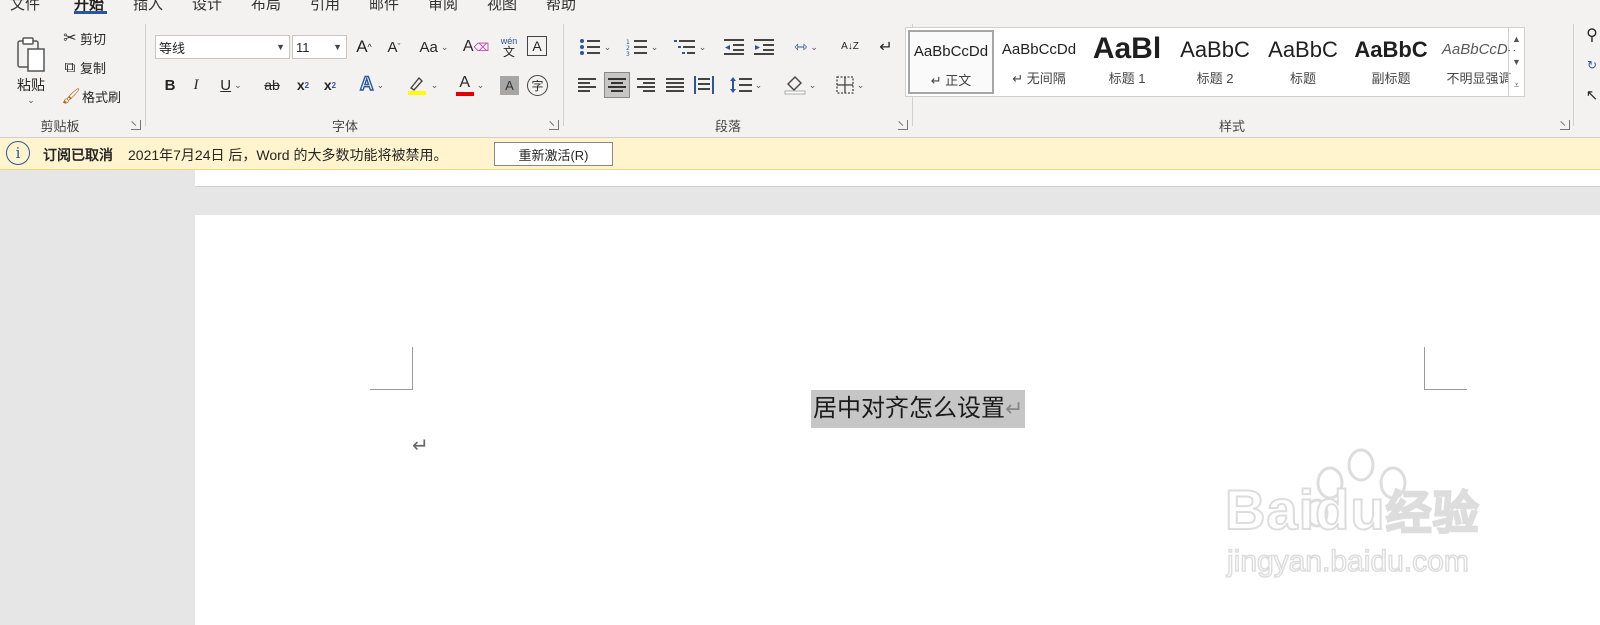  Describe the element at coordinates (422, 85) in the screenshot. I see `highlight-color-button: ⌄` at that location.